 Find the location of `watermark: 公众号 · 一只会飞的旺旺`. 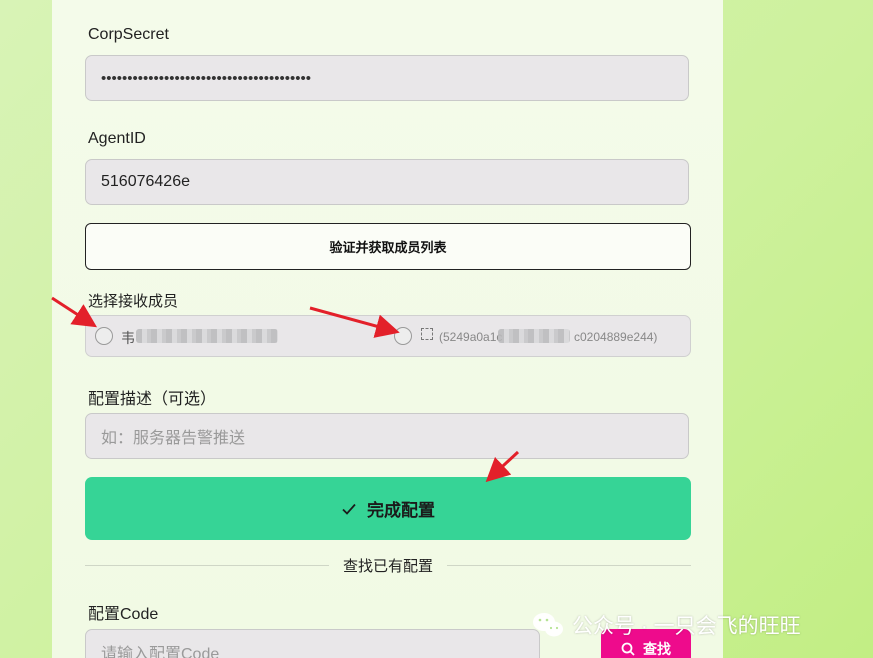

watermark: 公众号 · 一只会飞的旺旺 is located at coordinates (666, 625).